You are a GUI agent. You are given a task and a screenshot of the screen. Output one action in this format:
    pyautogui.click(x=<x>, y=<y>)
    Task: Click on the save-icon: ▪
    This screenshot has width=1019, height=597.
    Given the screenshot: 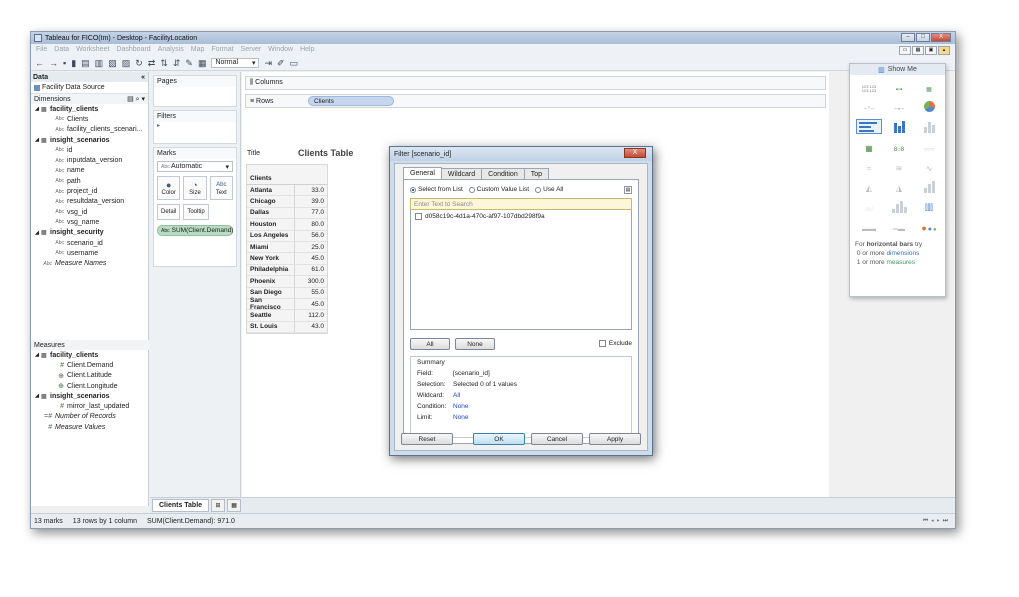 What is the action you would take?
    pyautogui.click(x=64, y=63)
    